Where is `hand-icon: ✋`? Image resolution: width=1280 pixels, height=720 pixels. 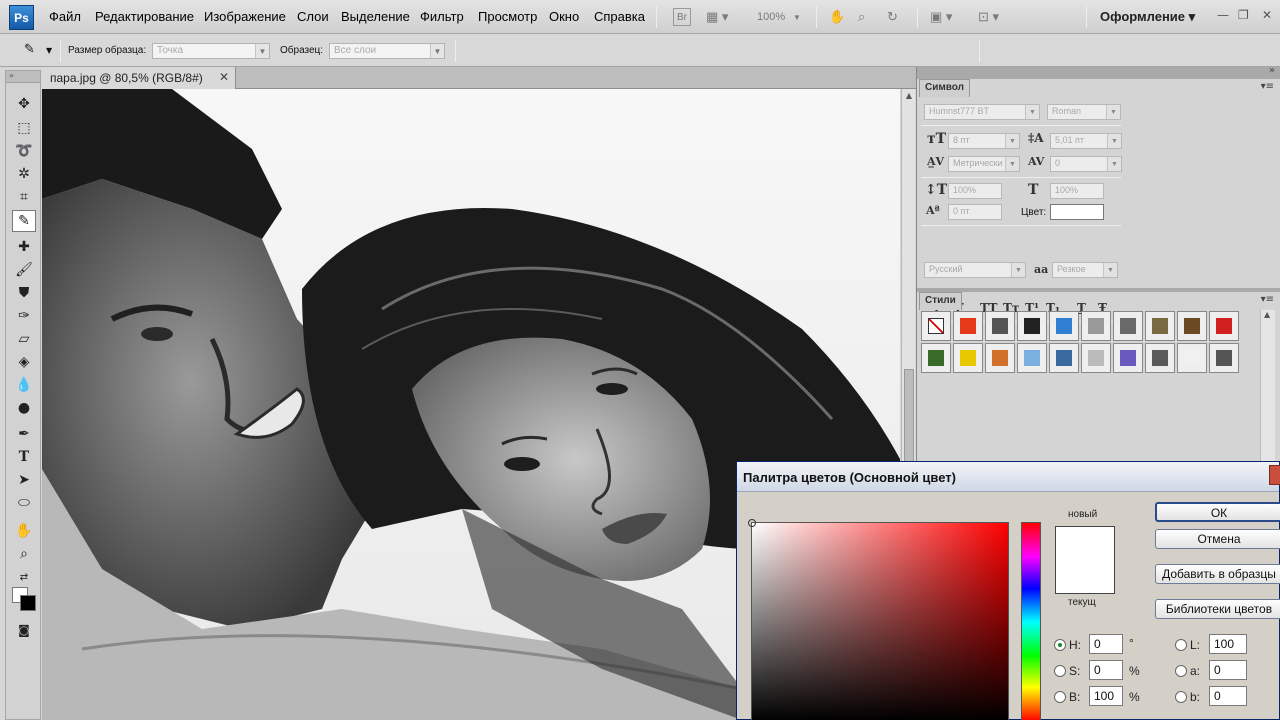 hand-icon: ✋ is located at coordinates (837, 17).